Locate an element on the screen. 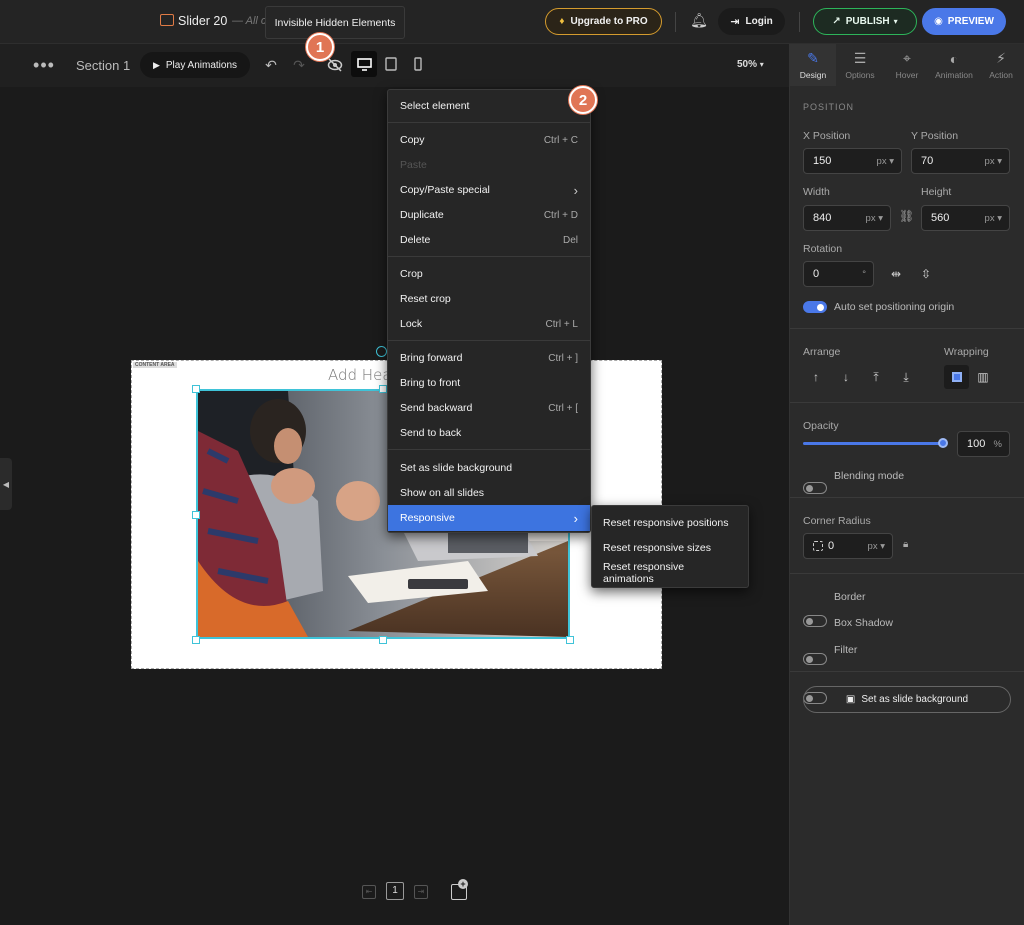 The width and height of the screenshot is (1024, 925). menu-item-reset-crop: Reset crop is located at coordinates (489, 299).